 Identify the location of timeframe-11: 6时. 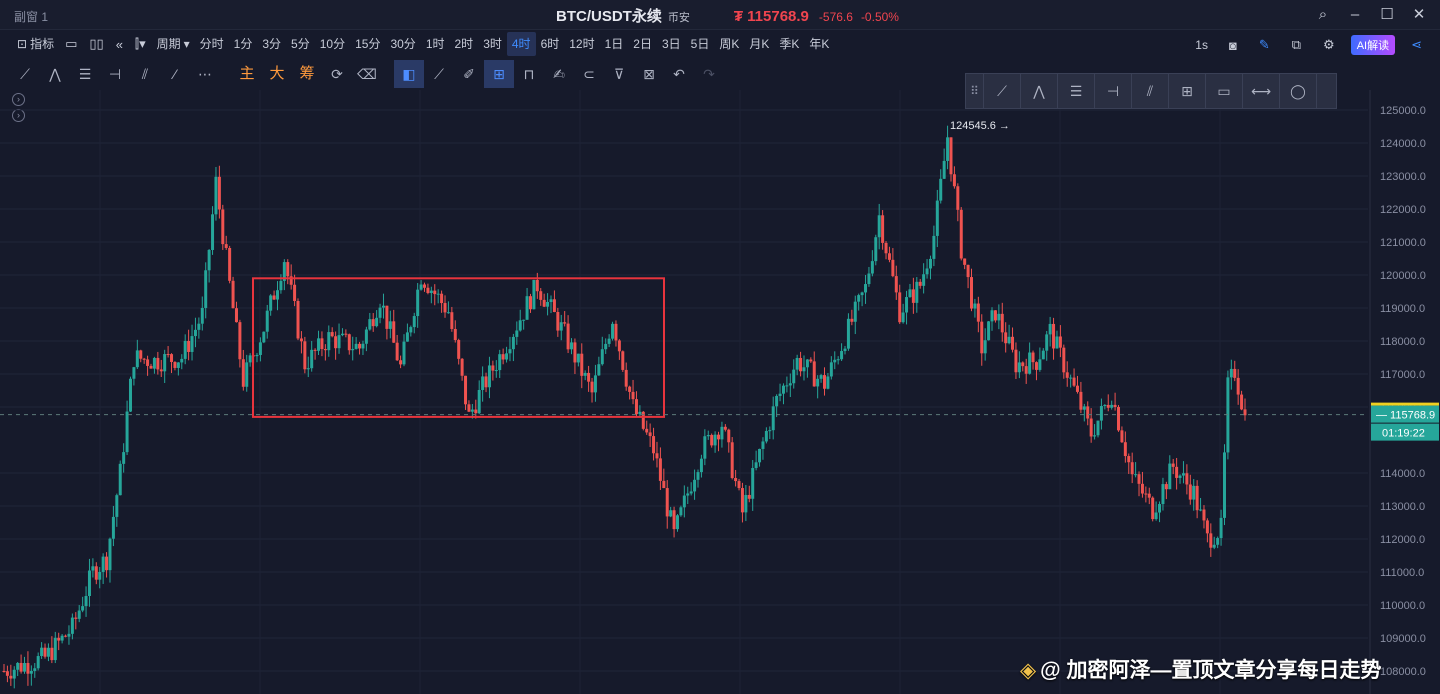
(550, 44).